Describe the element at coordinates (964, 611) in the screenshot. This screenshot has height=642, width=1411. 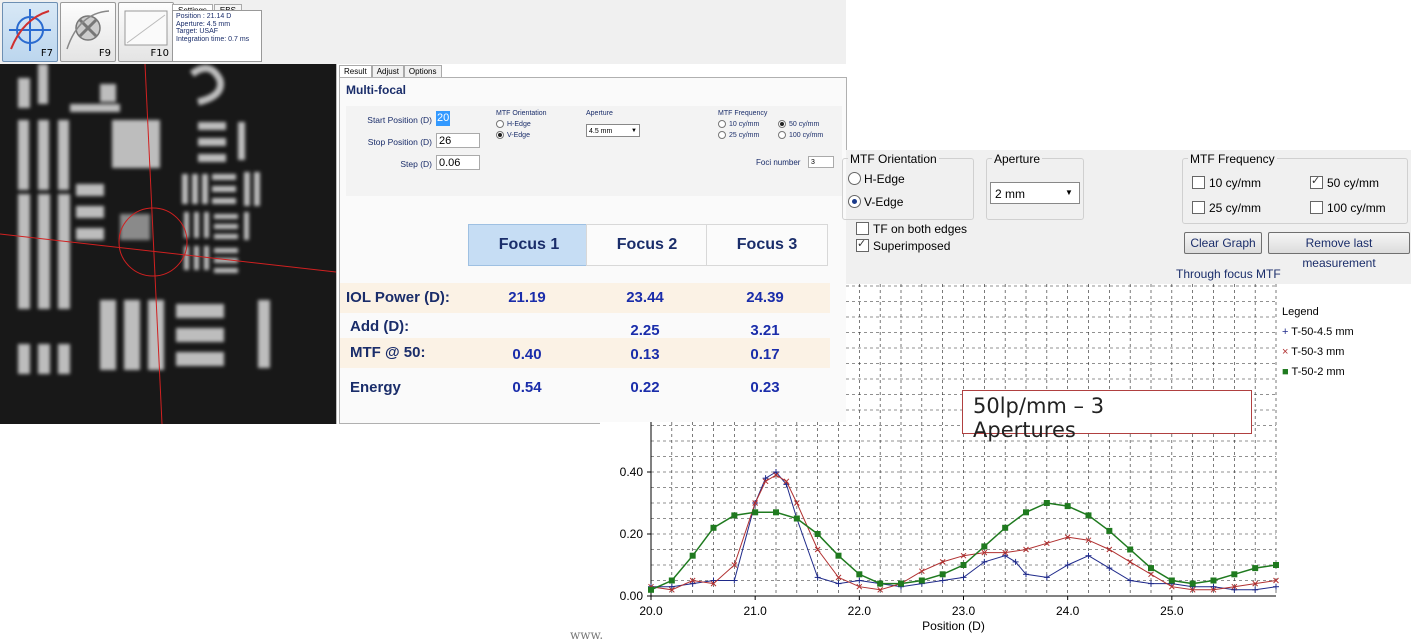
I see `x-tick-label: 23.0` at that location.